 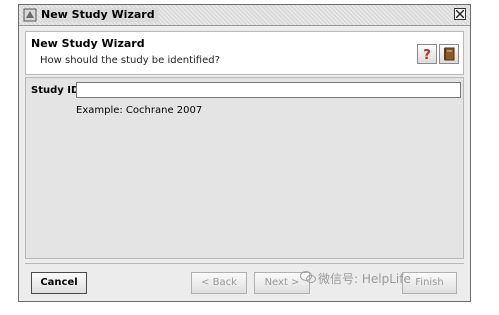 I want to click on book-icon, so click(x=449, y=54).